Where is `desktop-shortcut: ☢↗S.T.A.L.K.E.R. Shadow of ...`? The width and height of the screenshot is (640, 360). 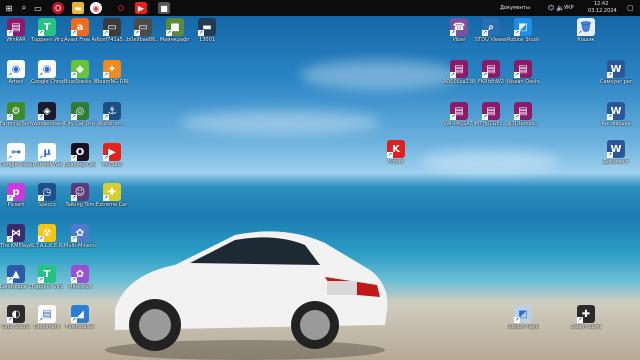 desktop-shortcut: ☢↗S.T.A.L.K.E.R. Shadow of ... is located at coordinates (47, 236).